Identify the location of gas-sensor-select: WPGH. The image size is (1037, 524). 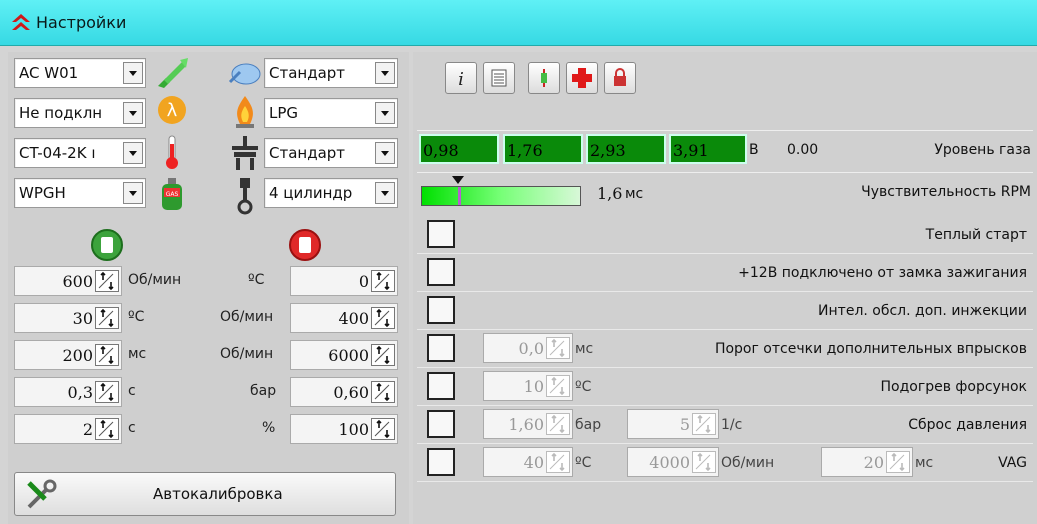
(80, 193).